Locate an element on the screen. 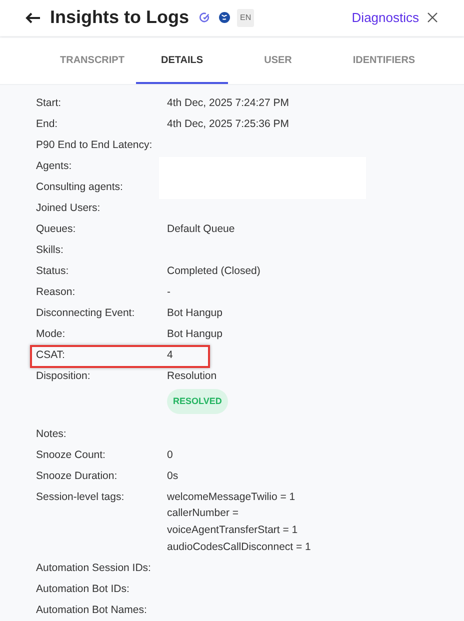  field-label: Reason: is located at coordinates (56, 292).